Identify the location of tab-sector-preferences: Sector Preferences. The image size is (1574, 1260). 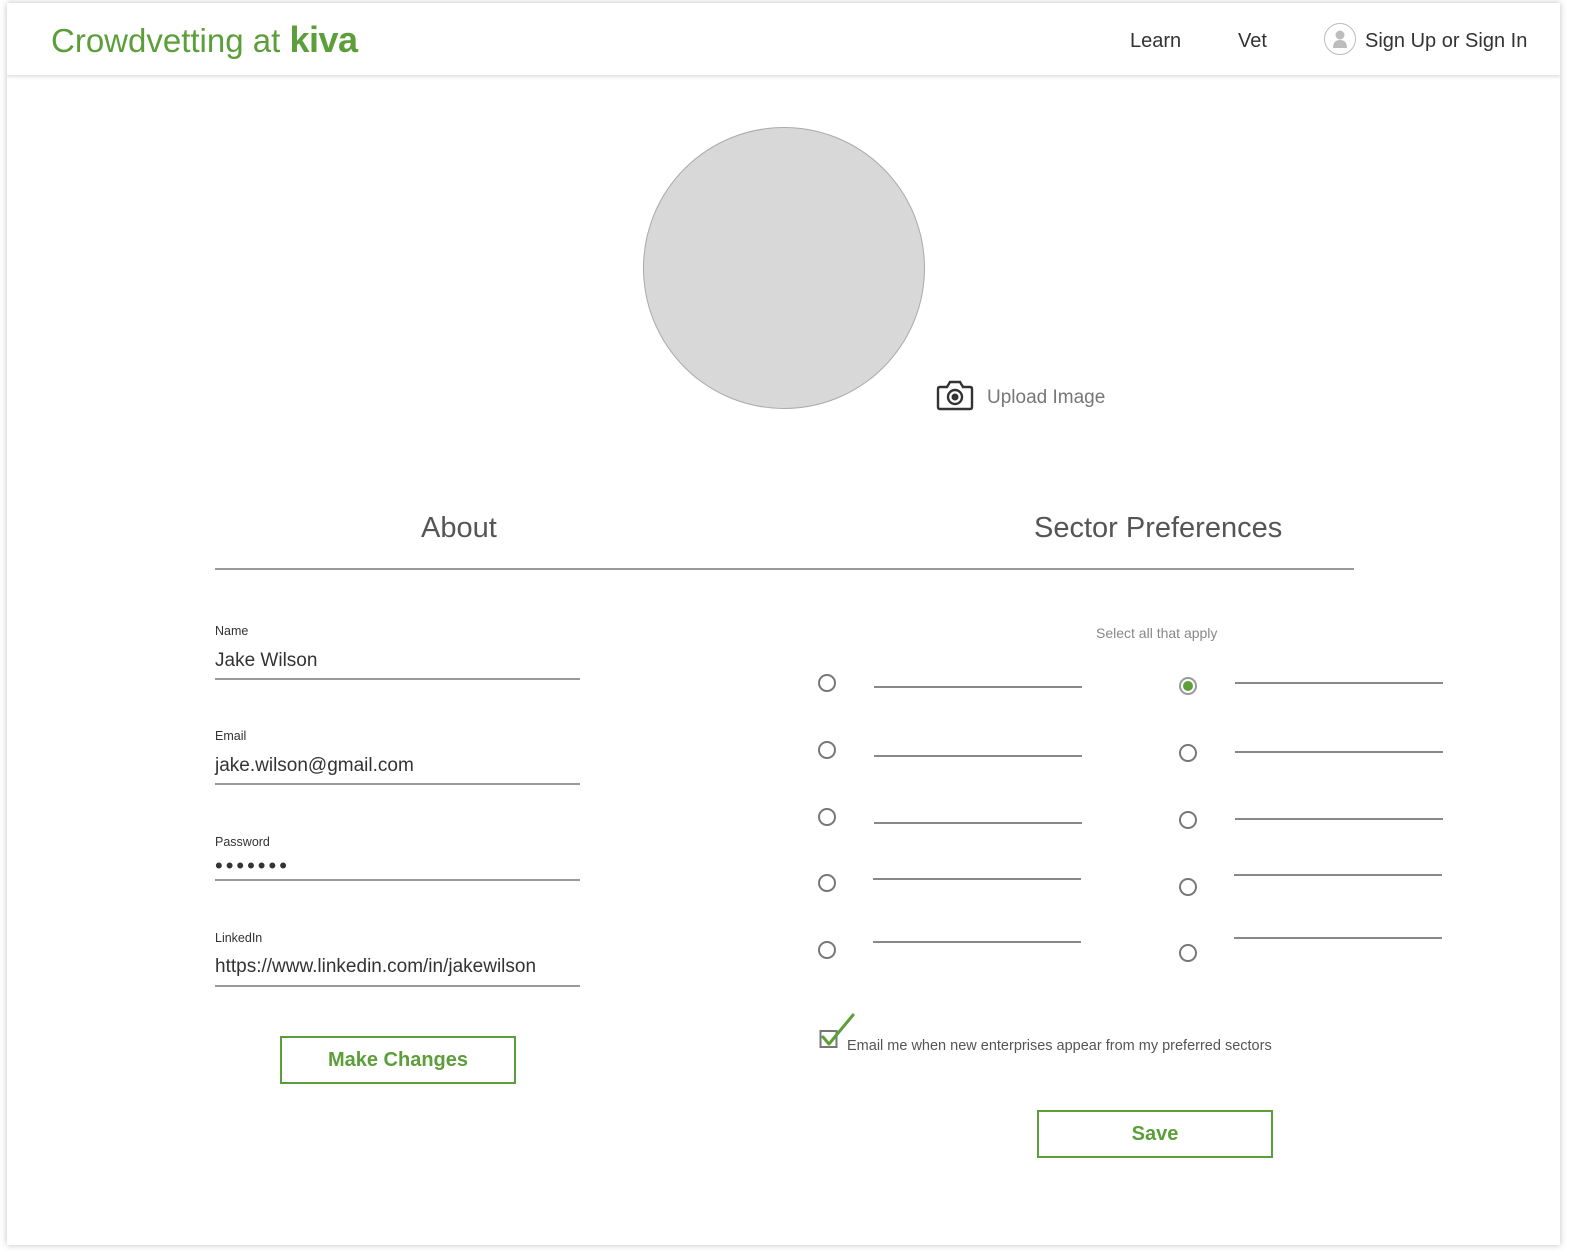
(1158, 528).